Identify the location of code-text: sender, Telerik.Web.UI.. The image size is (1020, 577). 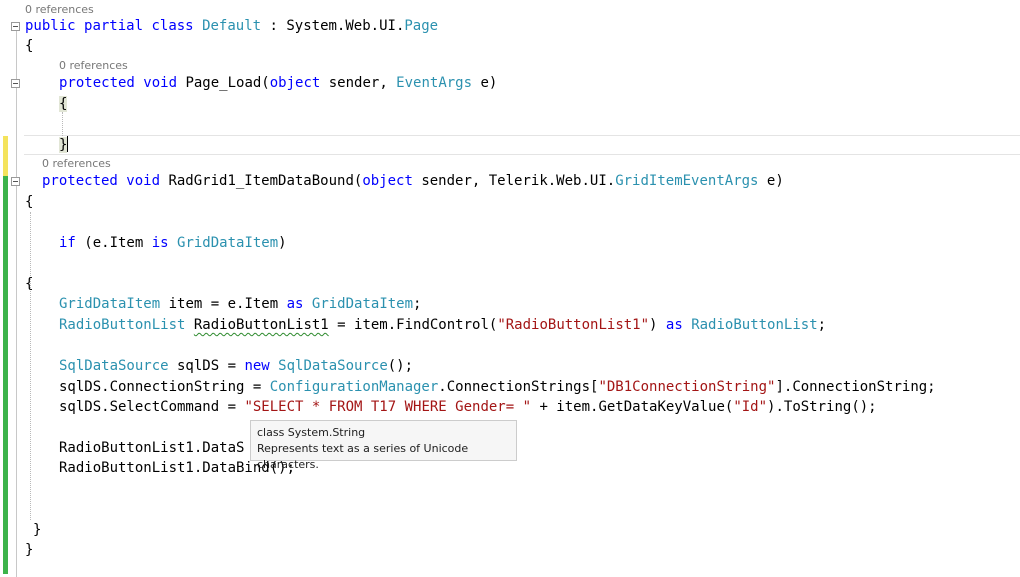
(514, 181).